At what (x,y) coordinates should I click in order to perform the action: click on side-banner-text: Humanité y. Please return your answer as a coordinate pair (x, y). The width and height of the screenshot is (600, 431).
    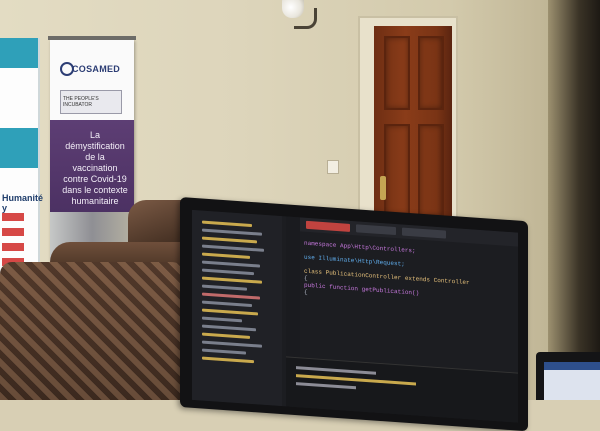
    Looking at the image, I should click on (23, 203).